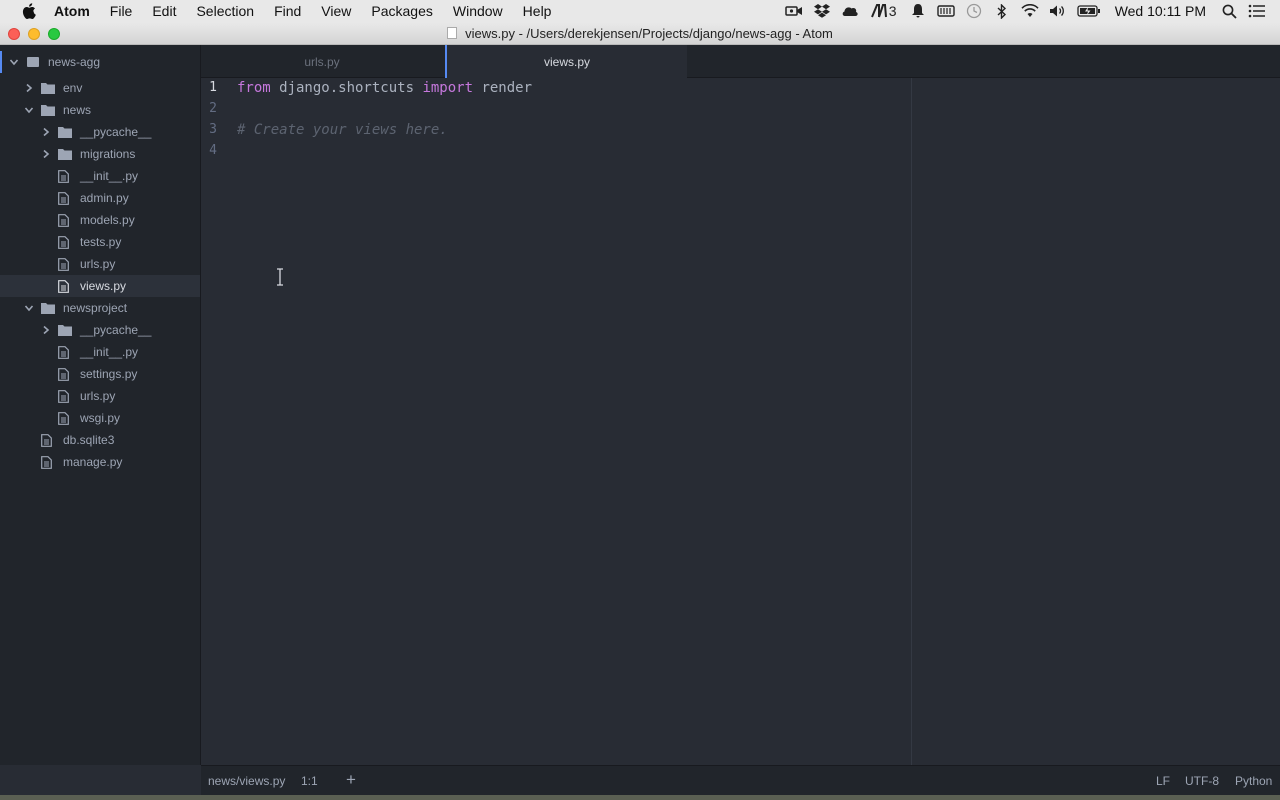 Image resolution: width=1280 pixels, height=800 pixels. What do you see at coordinates (918, 11) in the screenshot?
I see `notification-bell-icon` at bounding box center [918, 11].